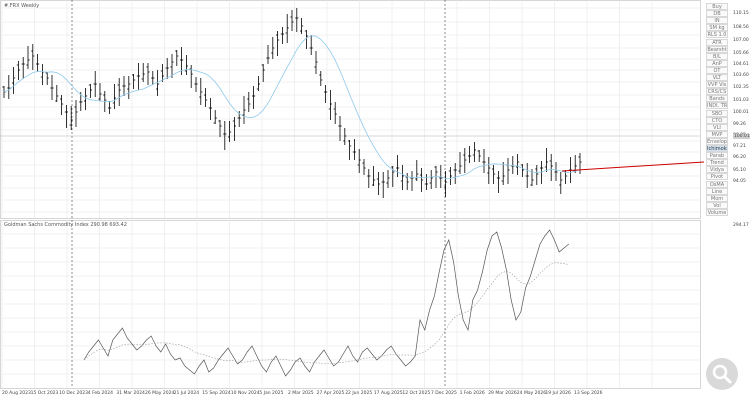 This screenshot has height=400, width=750. What do you see at coordinates (717, 35) in the screenshot?
I see `indicator-button: RLS 1.0` at bounding box center [717, 35].